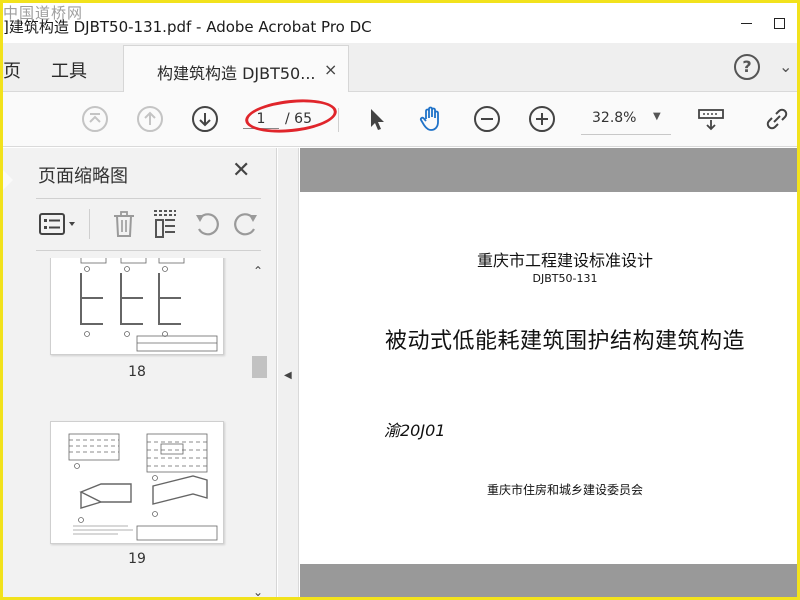 This screenshot has height=600, width=800. What do you see at coordinates (83, 176) in the screenshot?
I see `pane-title: 页面缩略图` at bounding box center [83, 176].